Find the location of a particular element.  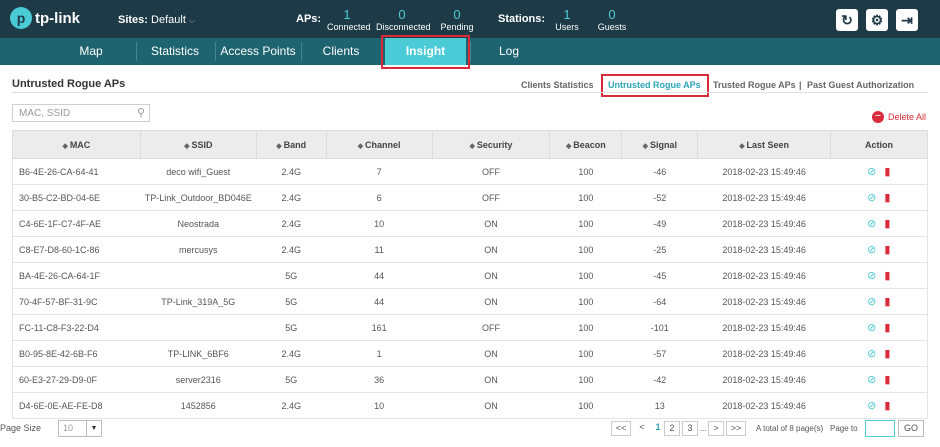

delete-all-button: − Delete All is located at coordinates (899, 117).